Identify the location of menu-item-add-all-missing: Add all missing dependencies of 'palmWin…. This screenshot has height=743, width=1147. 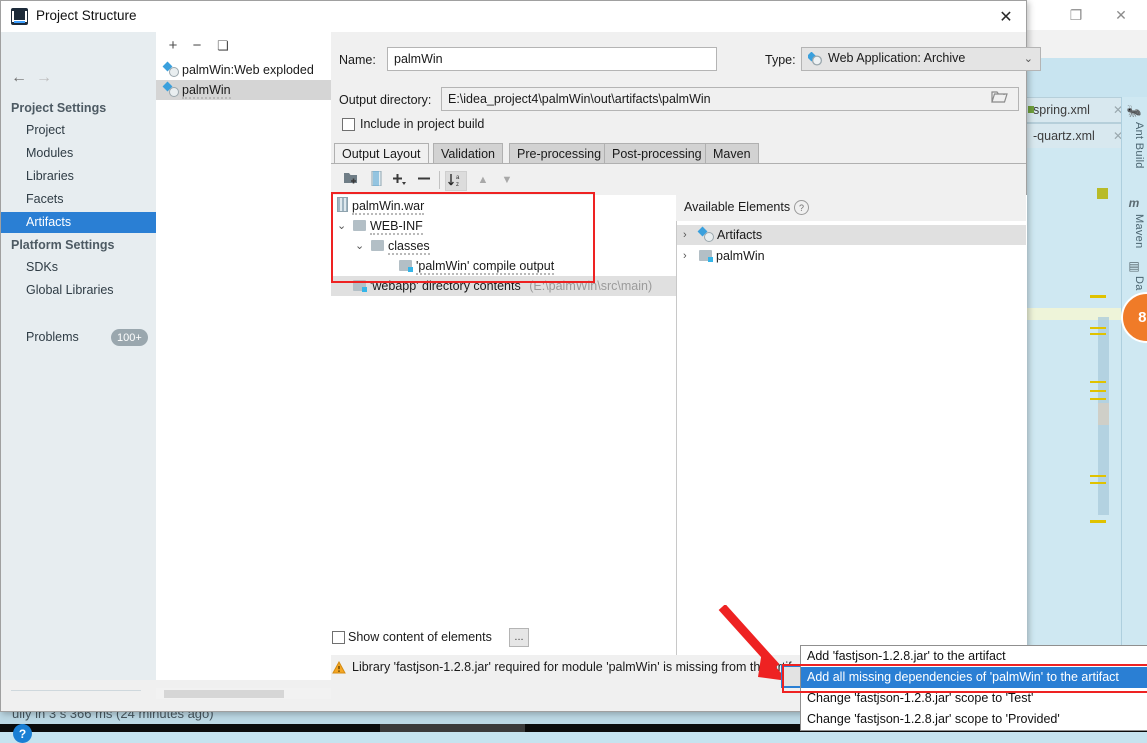
(974, 677).